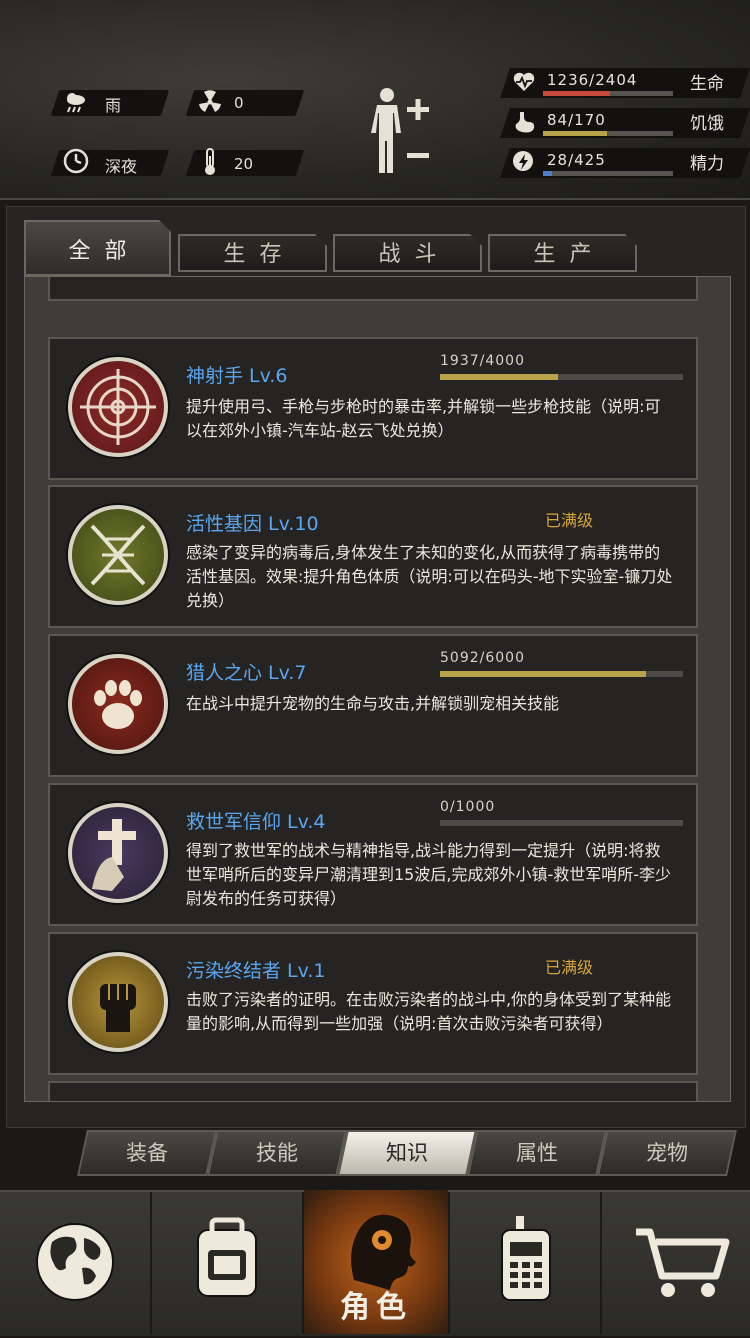 The height and width of the screenshot is (1338, 750). I want to click on subtab-skills: 技能, so click(277, 1153).